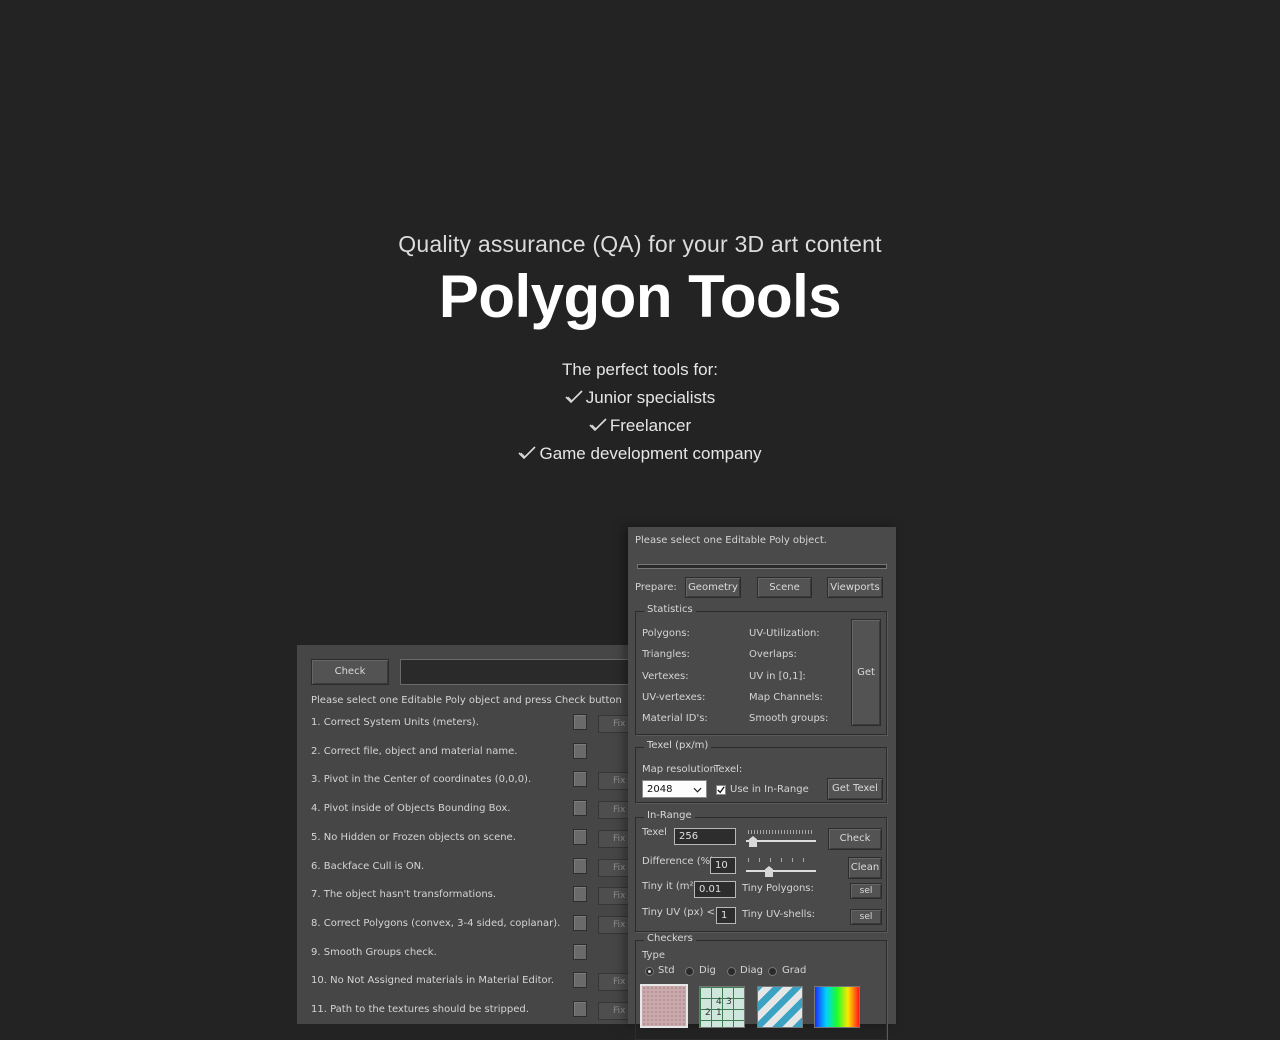 The width and height of the screenshot is (1280, 1040). I want to click on texel-slider-thumb, so click(753, 841).